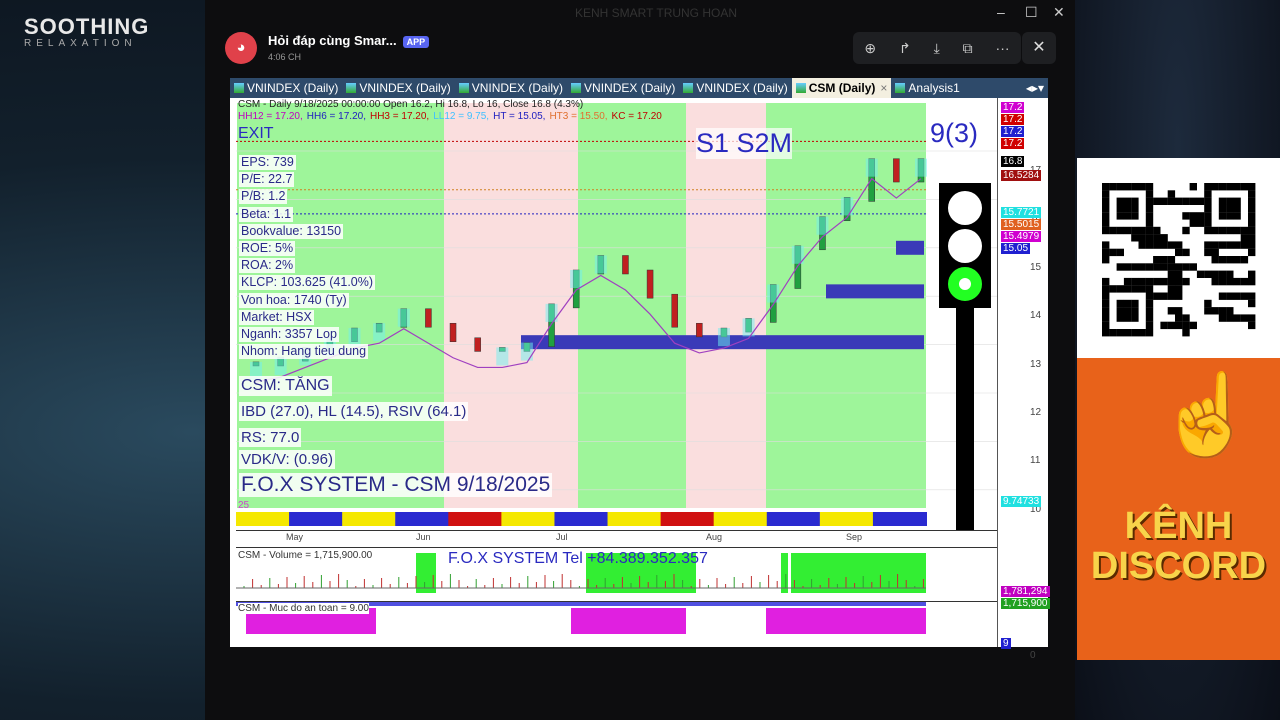 Image resolution: width=1280 pixels, height=720 pixels. What do you see at coordinates (1001, 12) in the screenshot?
I see `minimize-button: –` at bounding box center [1001, 12].